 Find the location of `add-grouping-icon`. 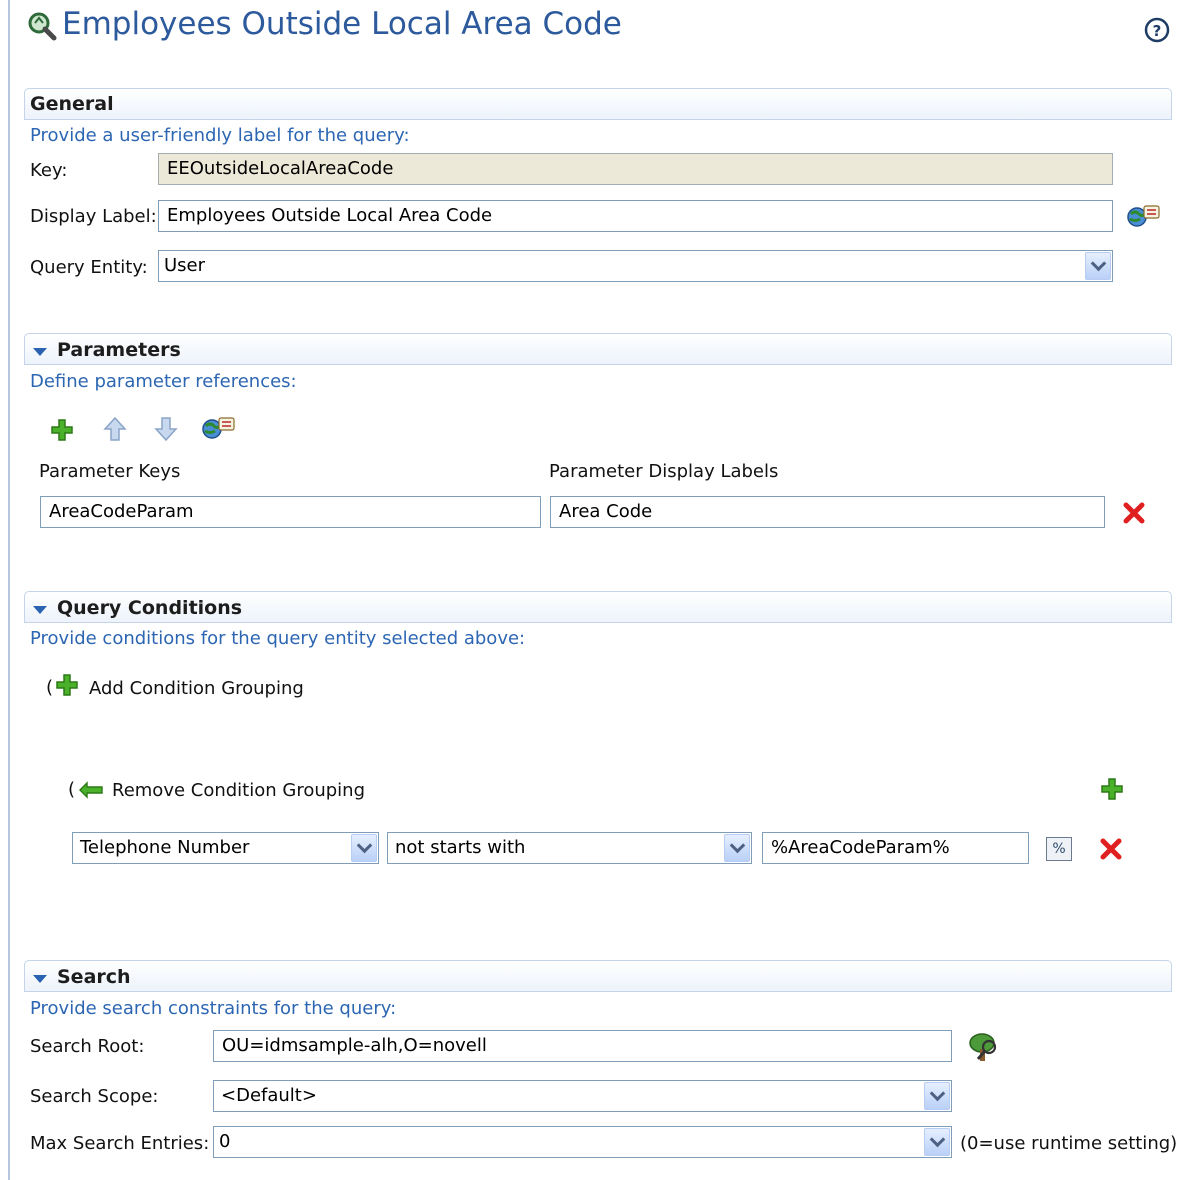

add-grouping-icon is located at coordinates (67, 685).